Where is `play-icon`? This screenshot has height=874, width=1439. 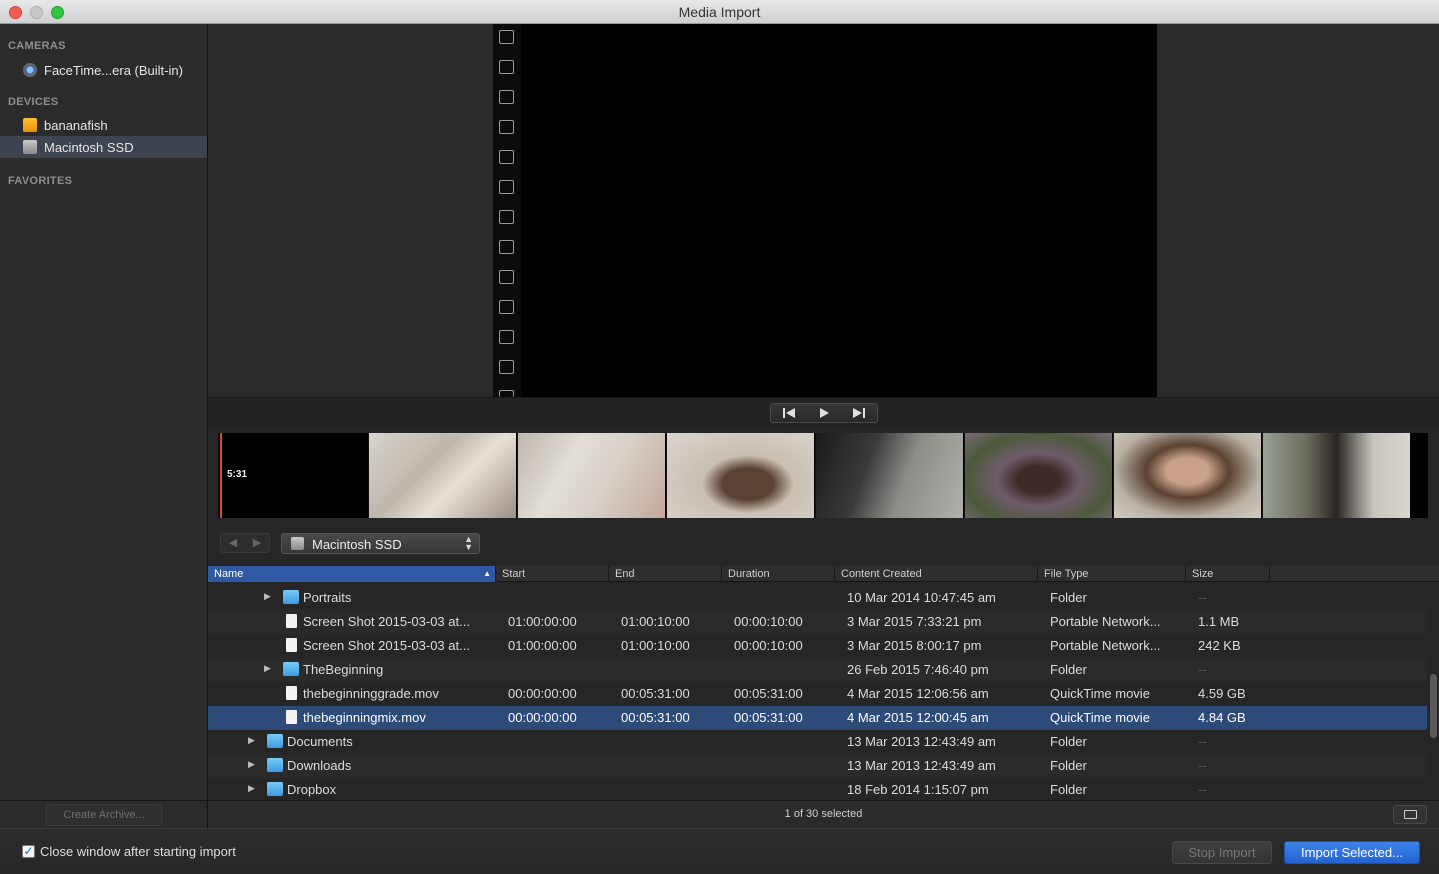 play-icon is located at coordinates (824, 413).